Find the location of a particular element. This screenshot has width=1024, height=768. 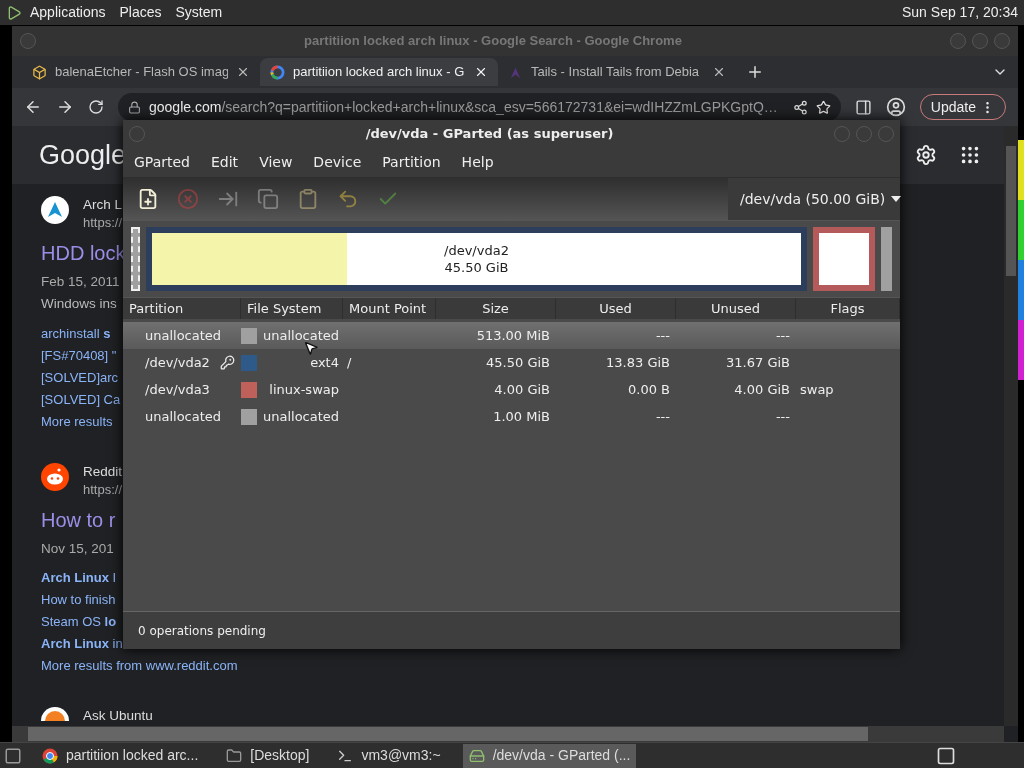

partition-row: unallocated unallocated 1.00 MiB --- --- is located at coordinates (511, 416).